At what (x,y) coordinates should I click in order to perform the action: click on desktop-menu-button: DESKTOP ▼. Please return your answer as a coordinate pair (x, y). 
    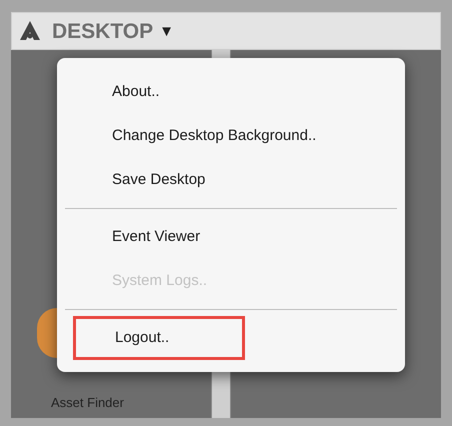
    Looking at the image, I should click on (113, 31).